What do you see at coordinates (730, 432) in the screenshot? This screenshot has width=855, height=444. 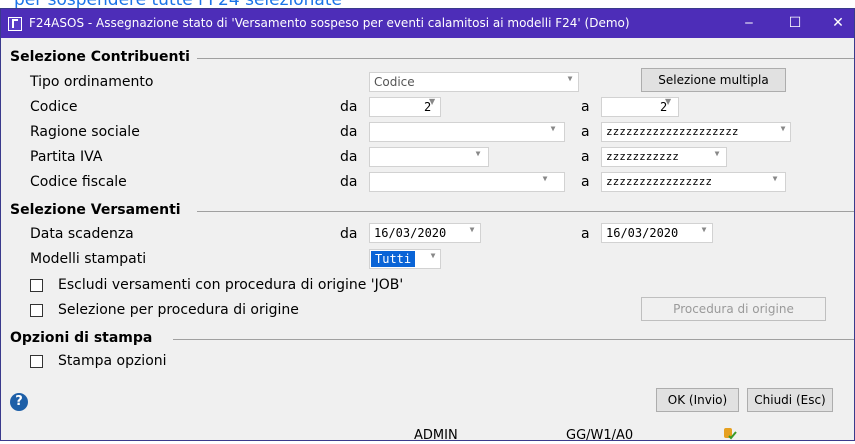 I see `db-status-icon` at bounding box center [730, 432].